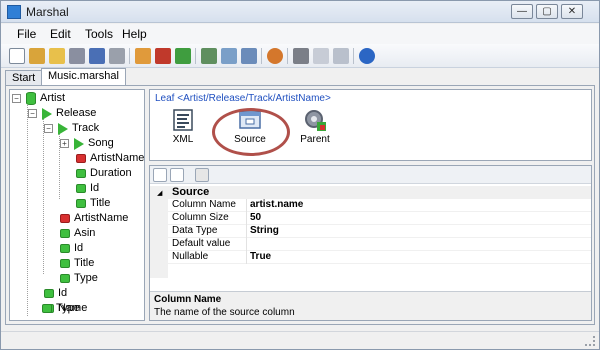  I want to click on database-icon, so click(183, 56).